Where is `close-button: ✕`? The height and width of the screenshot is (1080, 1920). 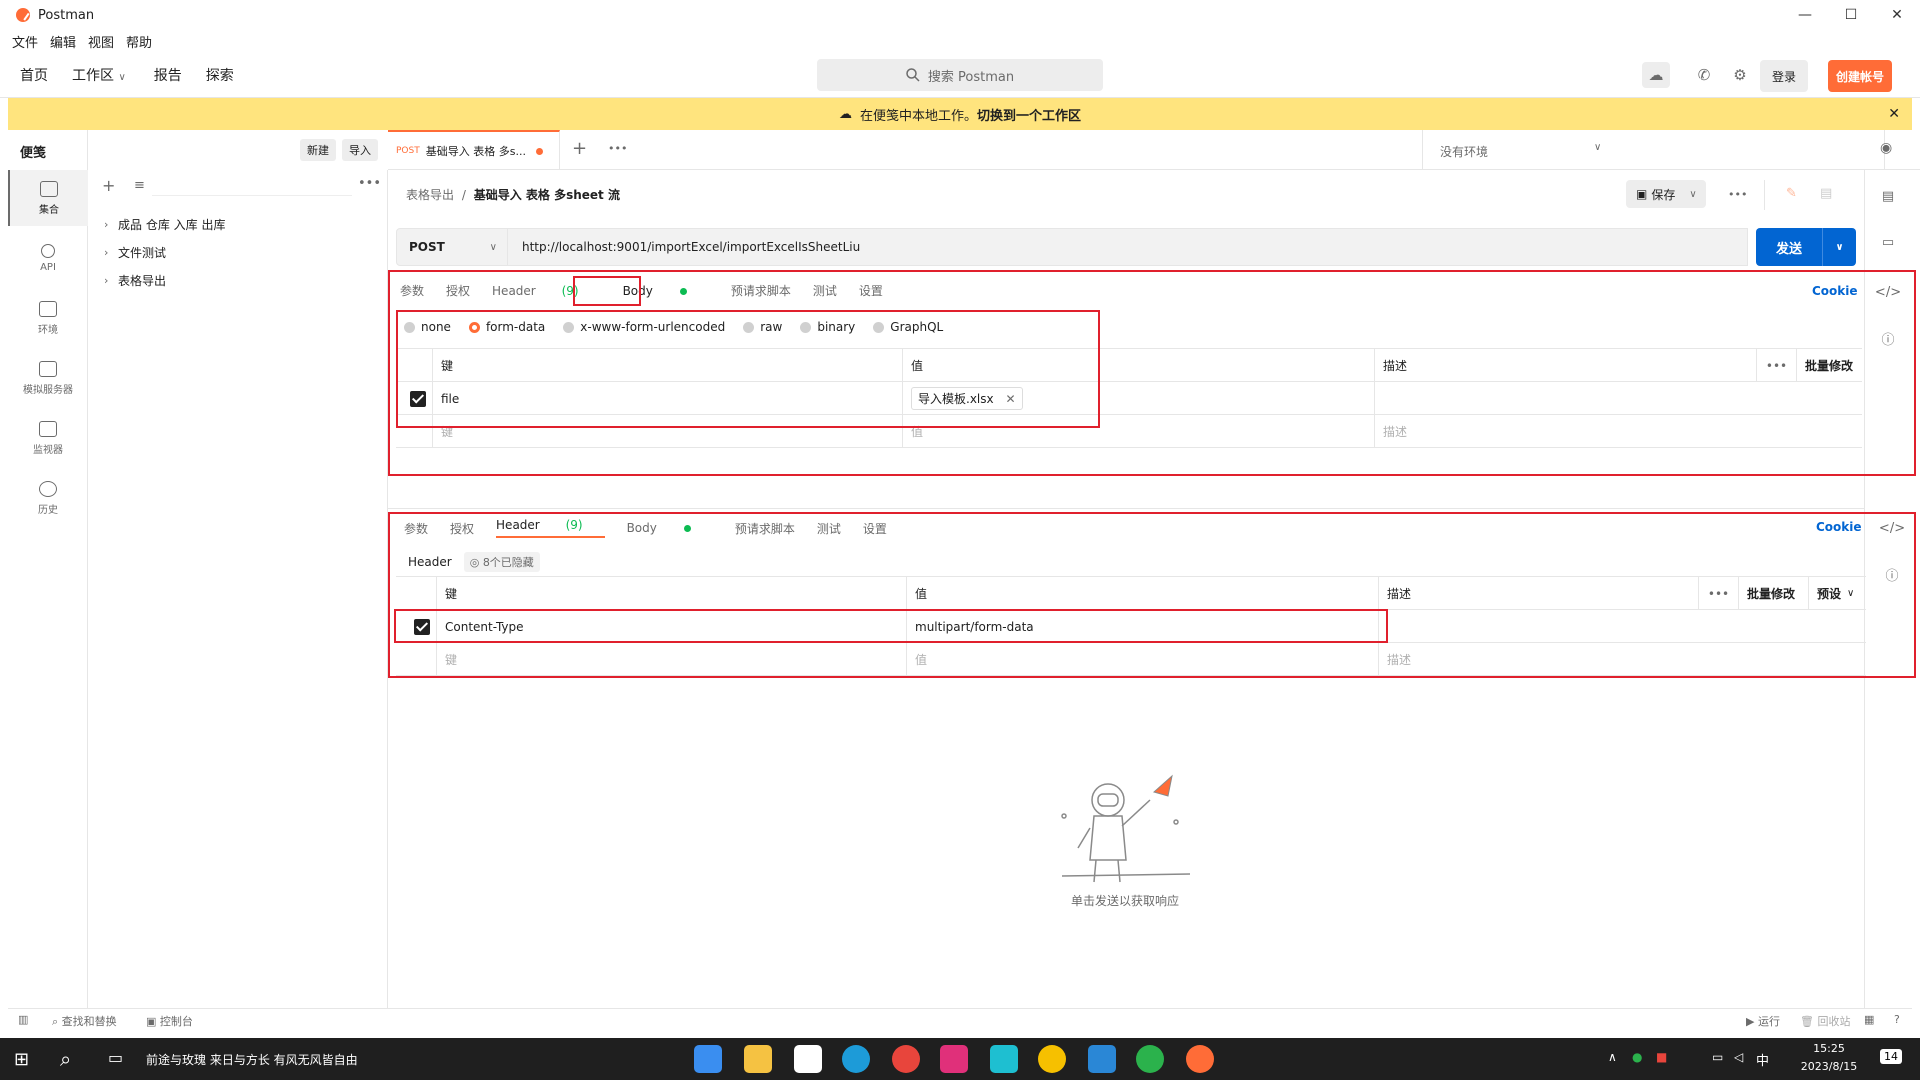
close-button: ✕ is located at coordinates (1897, 15).